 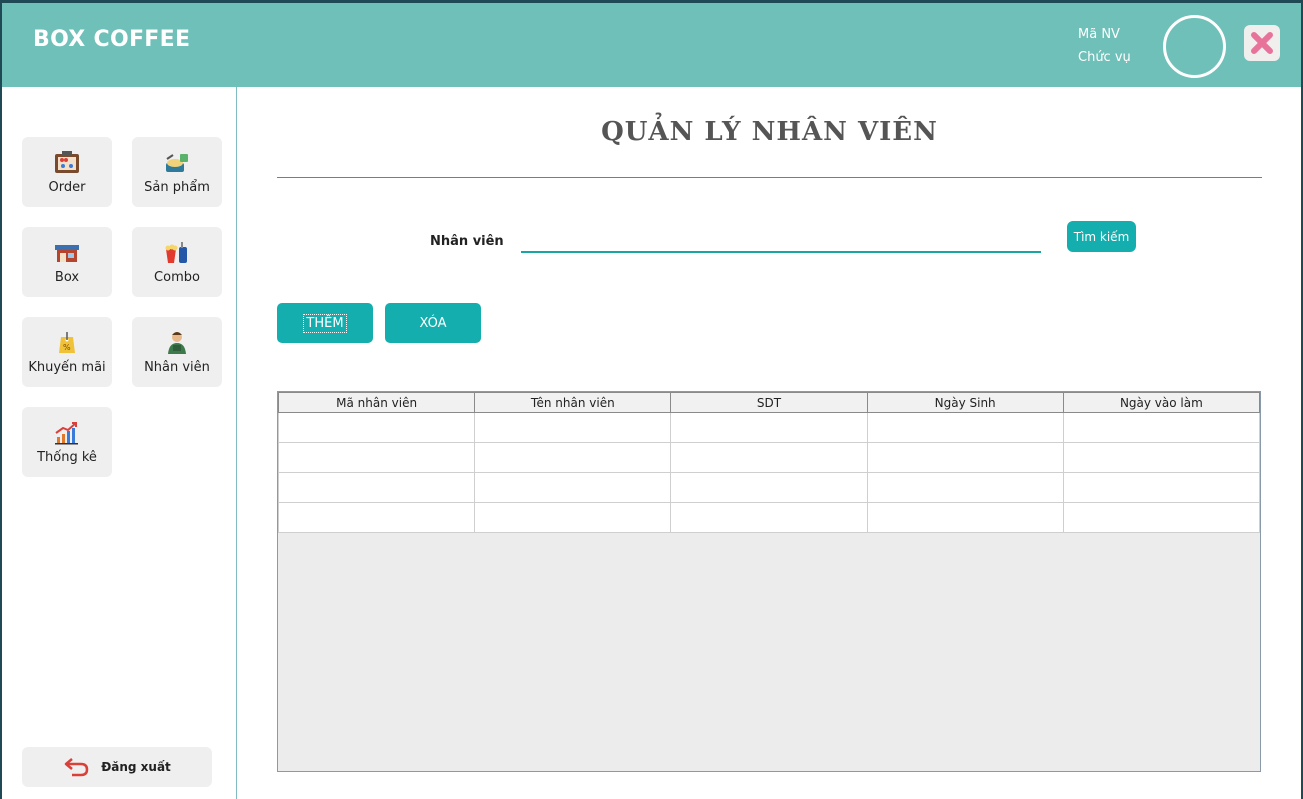 What do you see at coordinates (781, 239) in the screenshot?
I see `search-input` at bounding box center [781, 239].